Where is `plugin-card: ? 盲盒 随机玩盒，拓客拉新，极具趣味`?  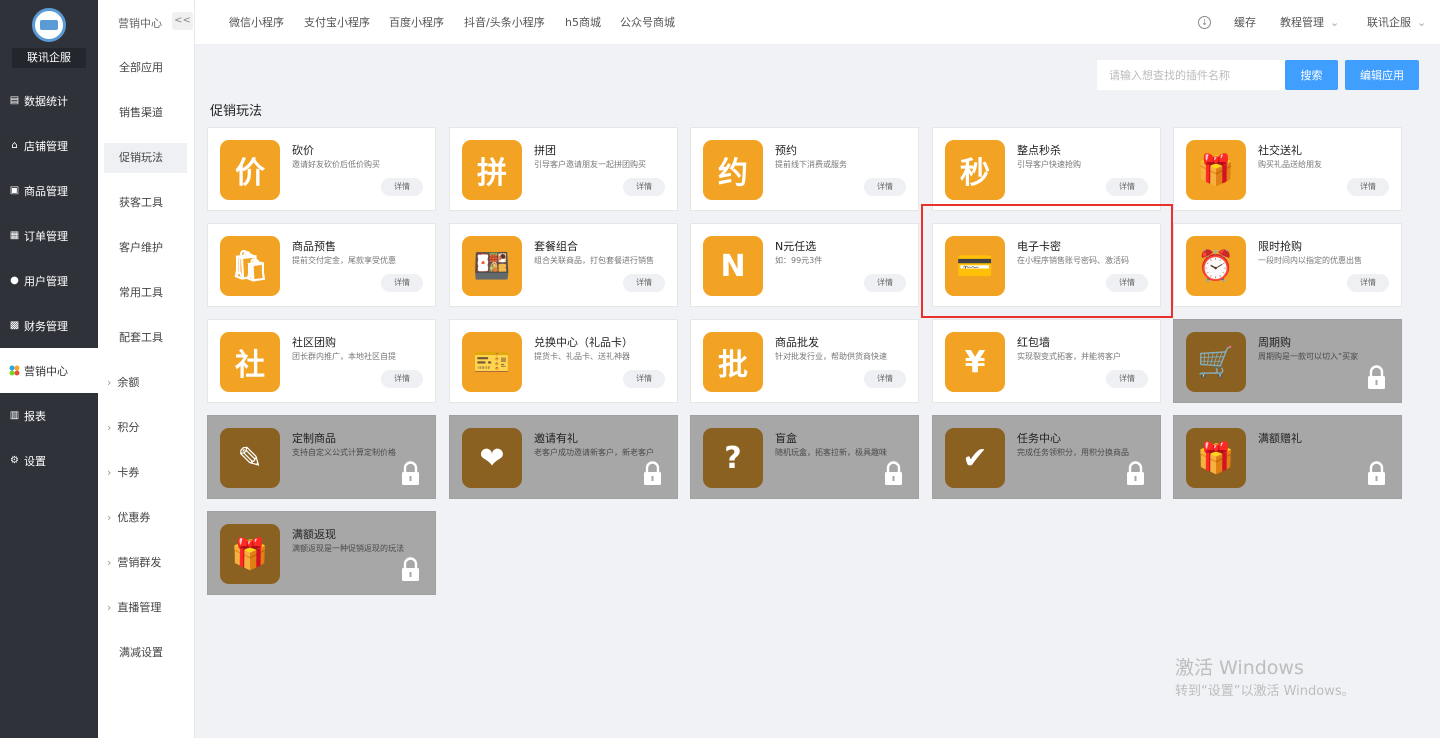 plugin-card: ? 盲盒 随机玩盒，拓客拉新，极具趣味 is located at coordinates (804, 457).